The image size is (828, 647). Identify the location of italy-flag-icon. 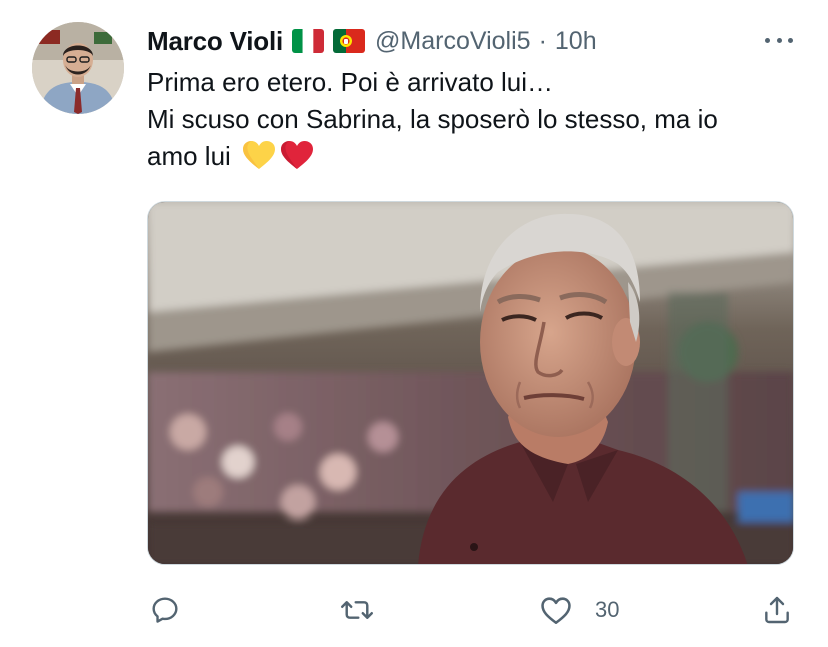
(308, 41).